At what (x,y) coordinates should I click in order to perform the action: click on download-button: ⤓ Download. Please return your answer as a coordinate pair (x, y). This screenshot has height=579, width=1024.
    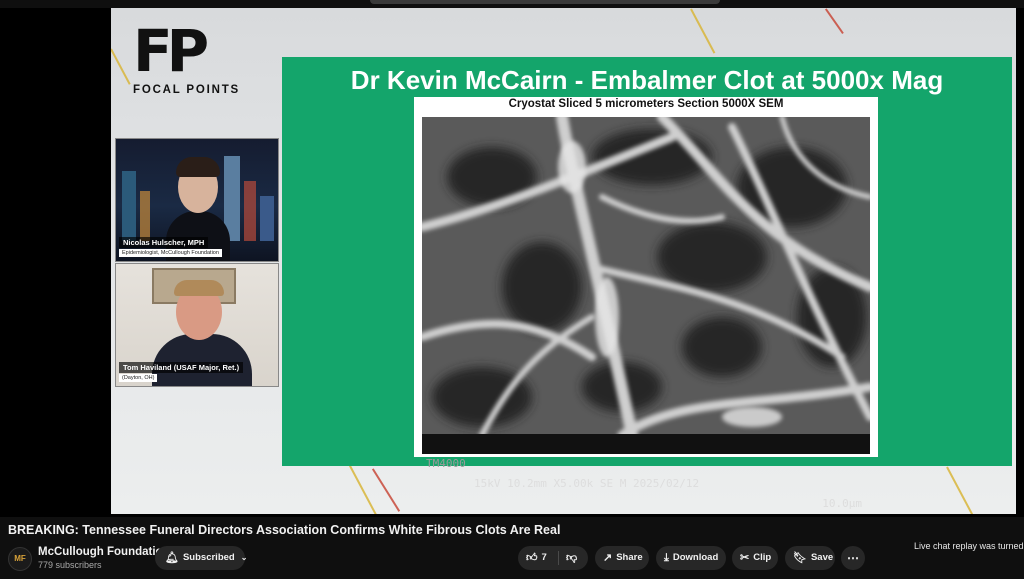
    Looking at the image, I should click on (691, 558).